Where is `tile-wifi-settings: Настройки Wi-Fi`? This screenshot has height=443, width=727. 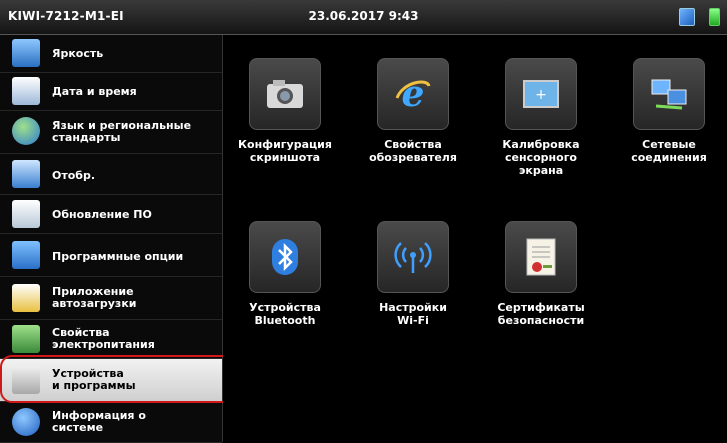 tile-wifi-settings: Настройки Wi-Fi is located at coordinates (413, 274).